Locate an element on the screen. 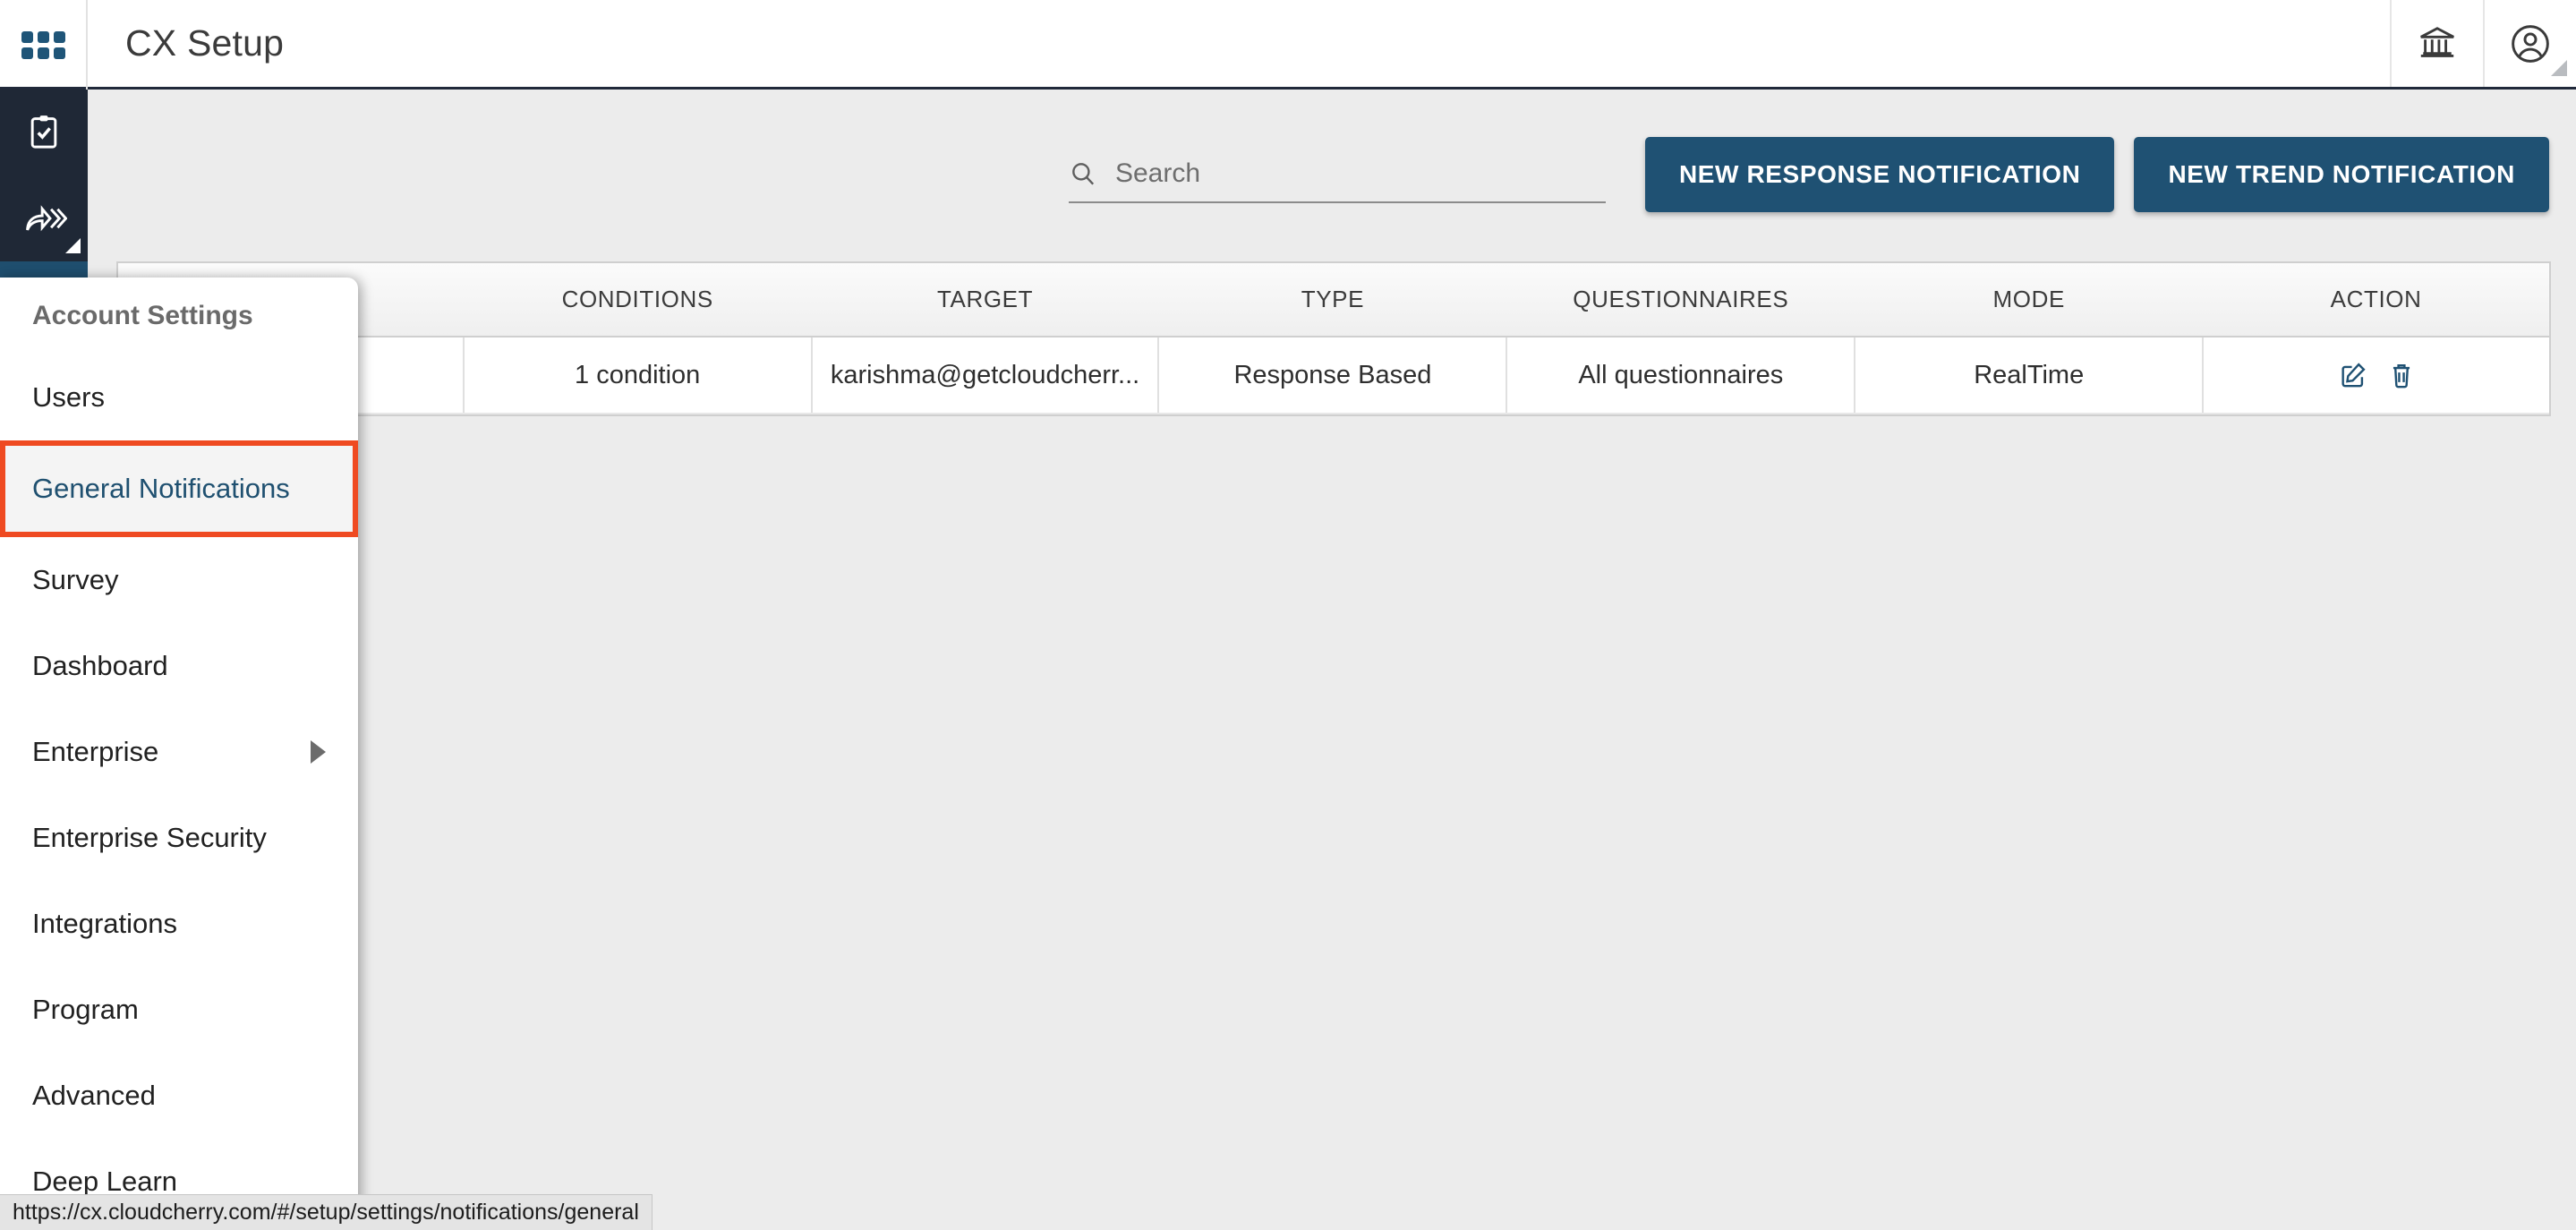  chevron-right-icon is located at coordinates (318, 752).